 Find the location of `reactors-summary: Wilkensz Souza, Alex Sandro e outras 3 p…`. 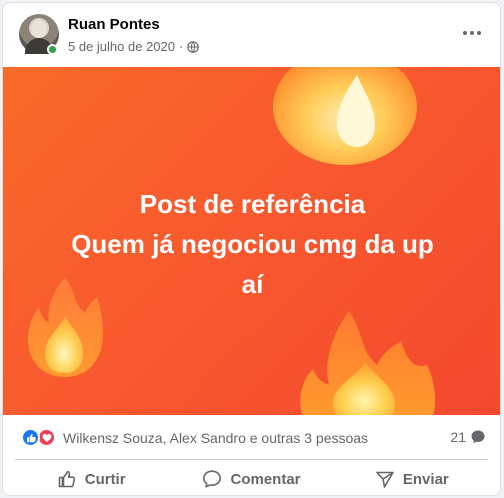

reactors-summary: Wilkensz Souza, Alex Sandro e outras 3 p… is located at coordinates (215, 438).